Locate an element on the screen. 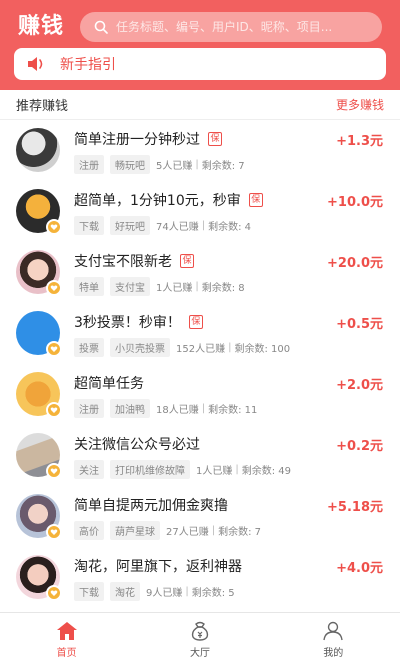 Image resolution: width=400 pixels, height=666 pixels. newbie-guide-banner: 新手指引 is located at coordinates (200, 64).